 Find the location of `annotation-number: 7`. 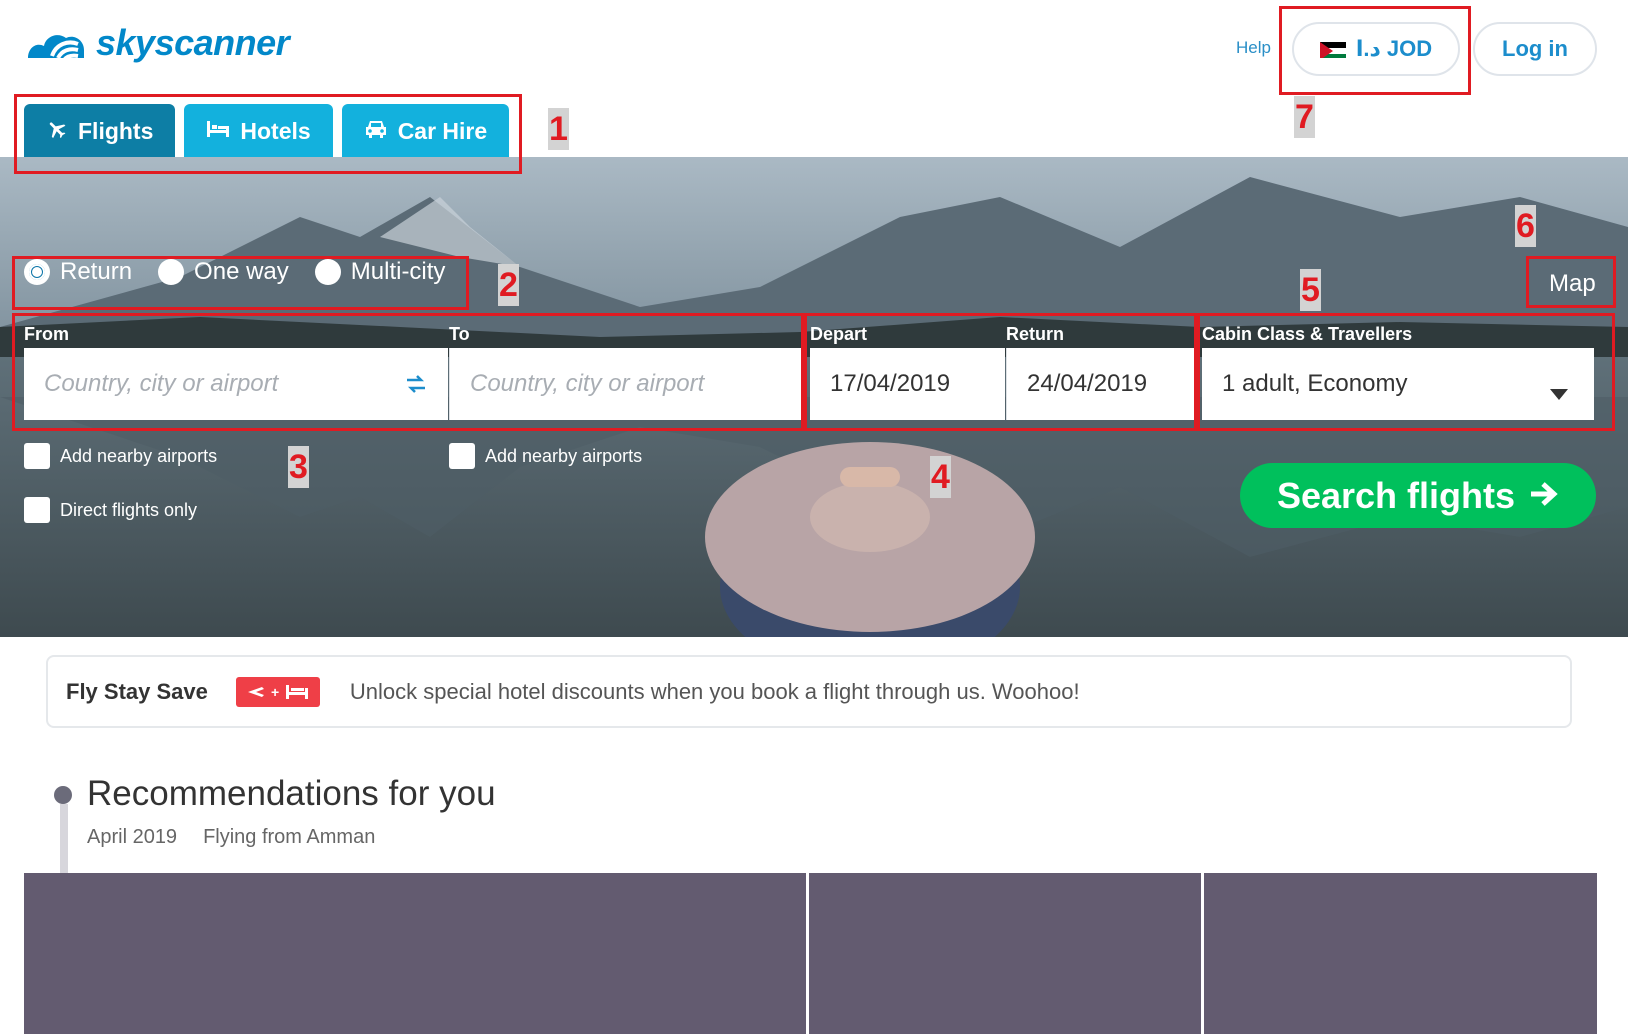

annotation-number: 7 is located at coordinates (1304, 117).